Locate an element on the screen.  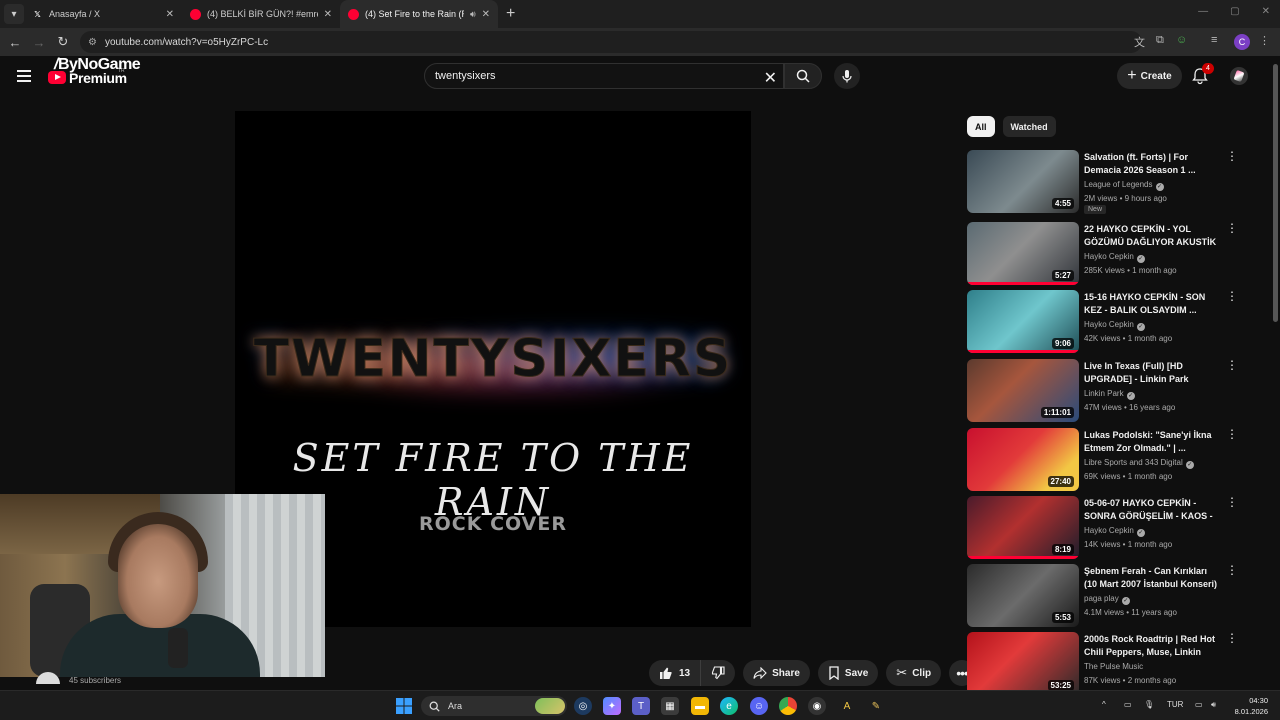
voice-search-button is located at coordinates (847, 76).